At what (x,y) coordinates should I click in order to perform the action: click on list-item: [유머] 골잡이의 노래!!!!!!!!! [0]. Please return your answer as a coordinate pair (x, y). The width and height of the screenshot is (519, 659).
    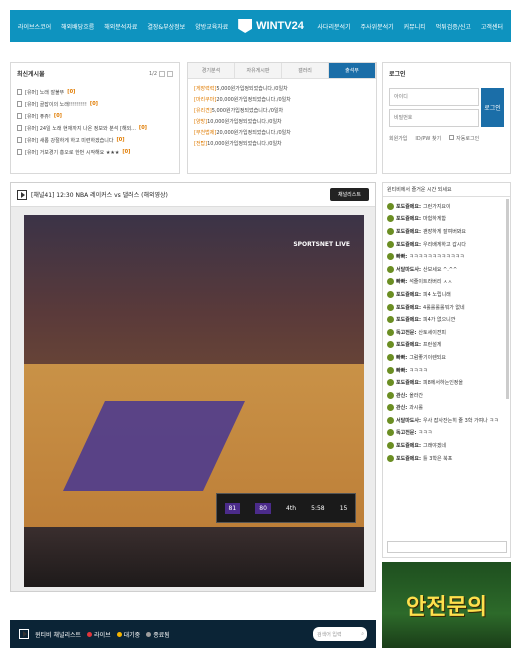
    Looking at the image, I should click on (95, 104).